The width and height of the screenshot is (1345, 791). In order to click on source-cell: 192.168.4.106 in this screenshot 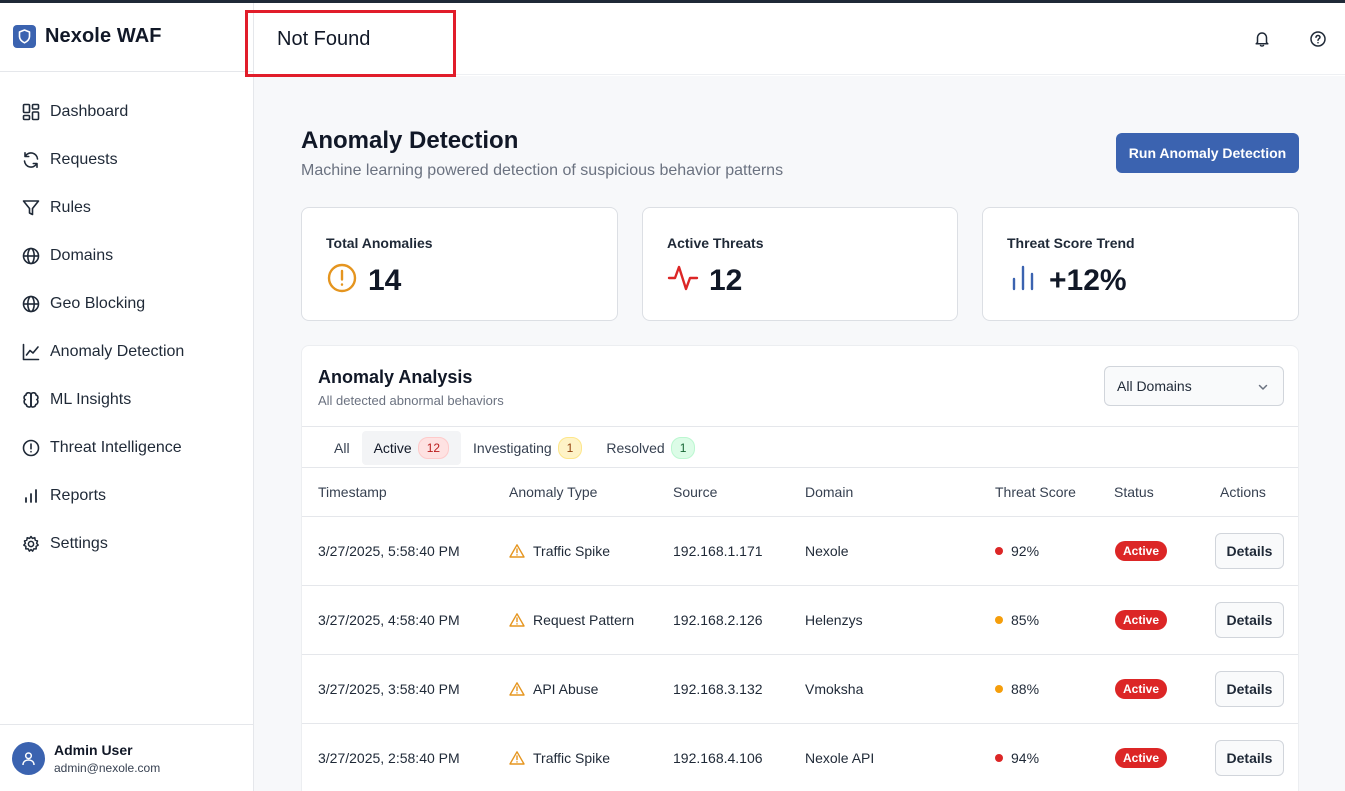, I will do `click(718, 758)`.